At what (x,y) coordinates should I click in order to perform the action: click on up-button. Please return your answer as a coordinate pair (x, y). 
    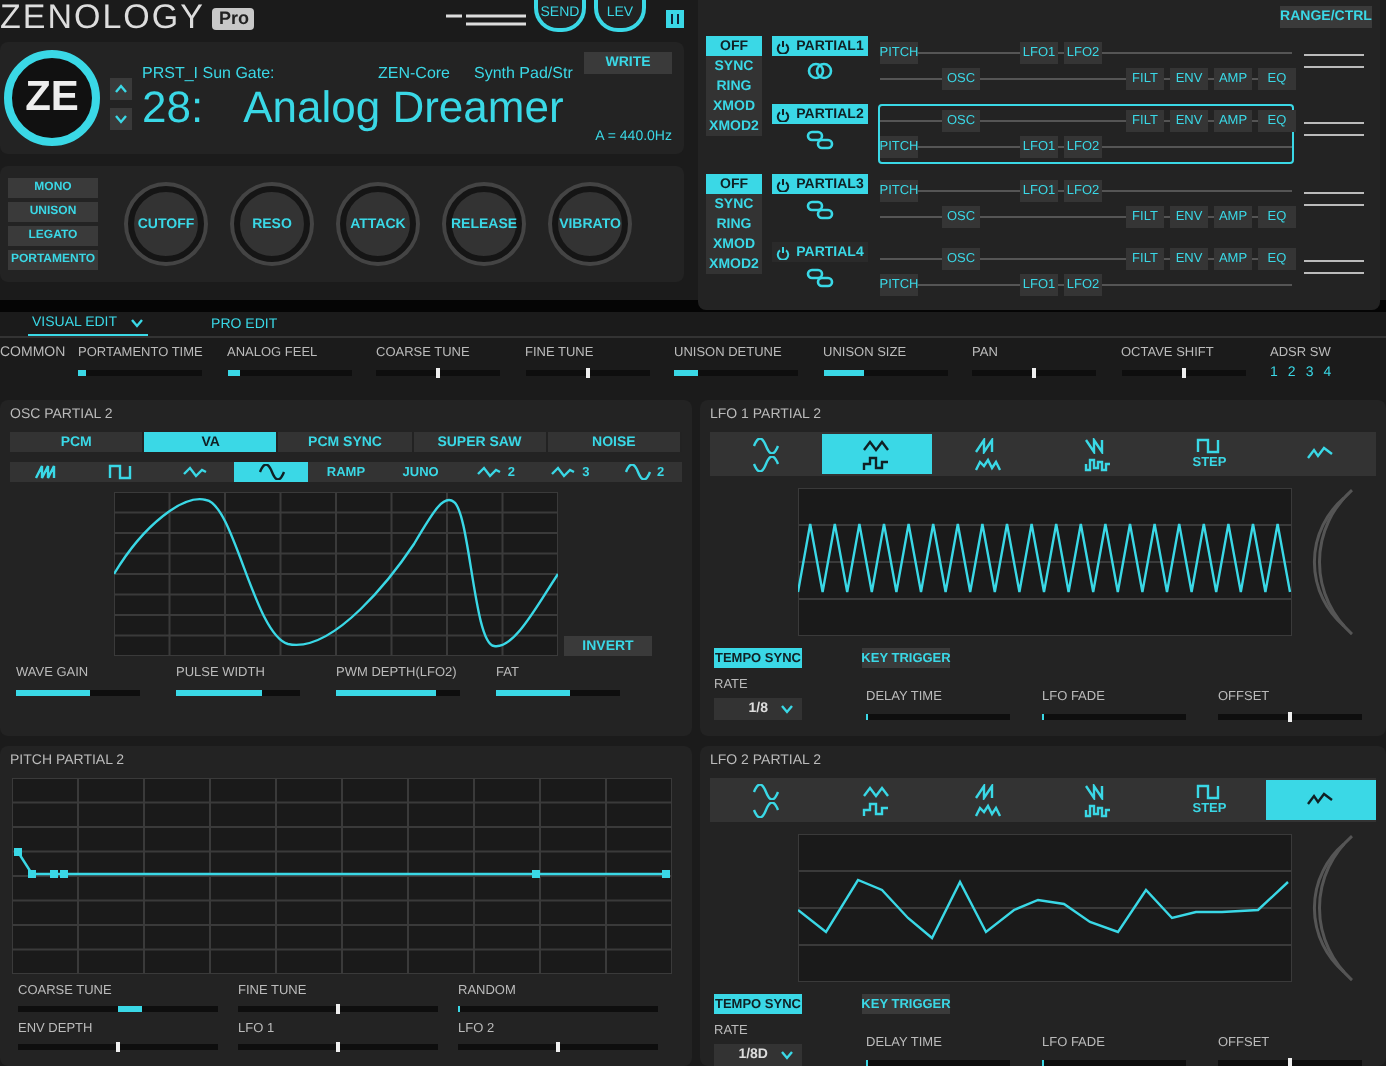
    Looking at the image, I should click on (121, 89).